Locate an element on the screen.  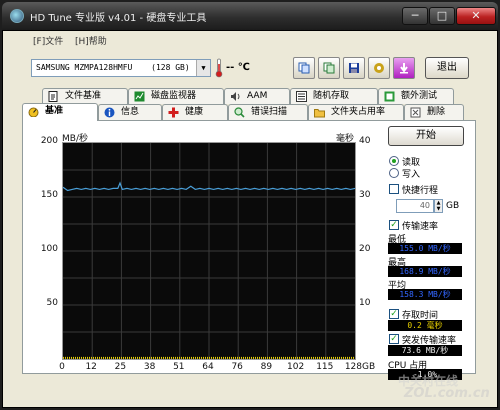
save-button is located at coordinates (354, 68).